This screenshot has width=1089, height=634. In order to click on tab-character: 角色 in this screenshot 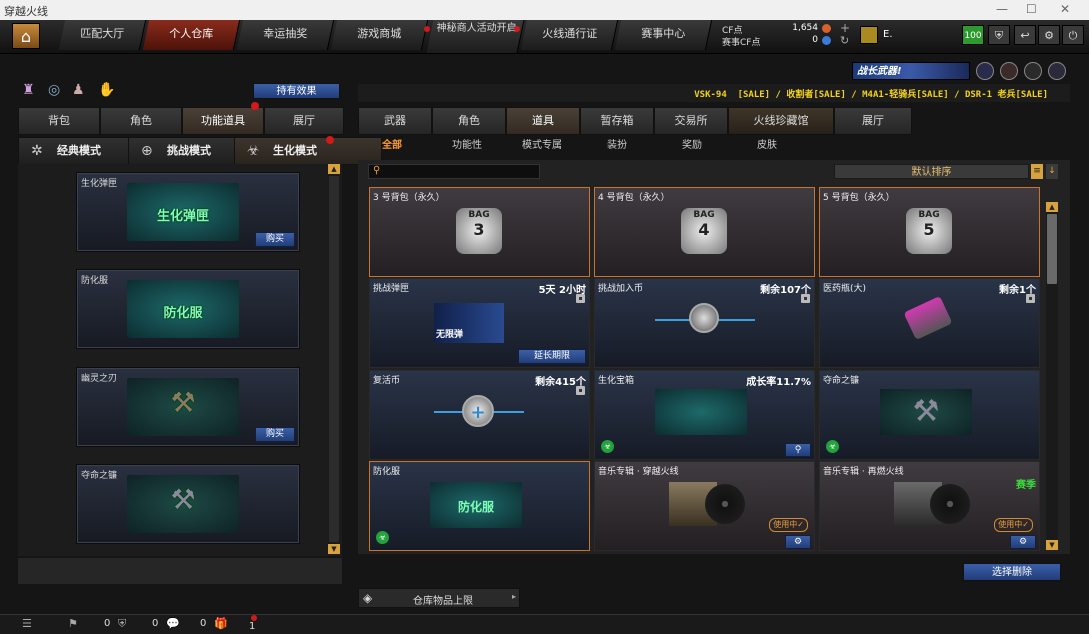, I will do `click(141, 121)`.